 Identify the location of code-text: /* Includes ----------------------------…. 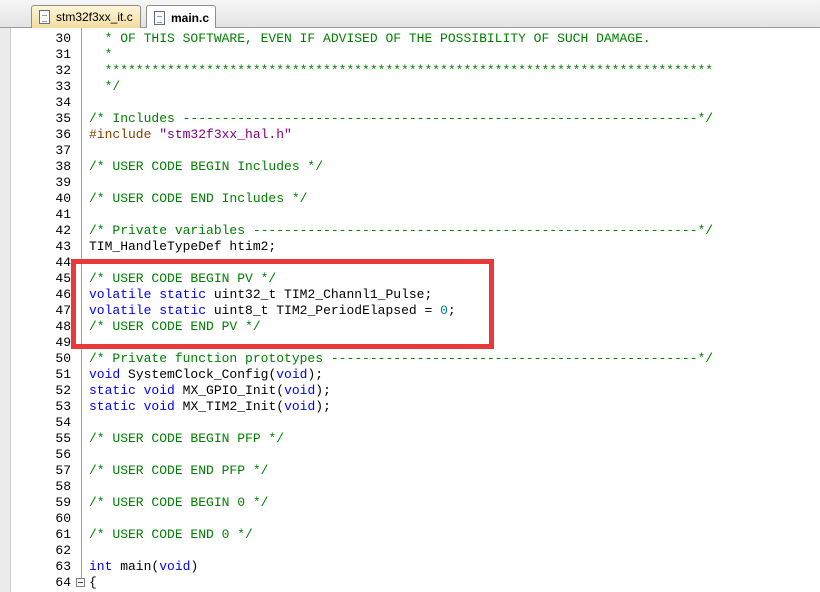
(401, 119).